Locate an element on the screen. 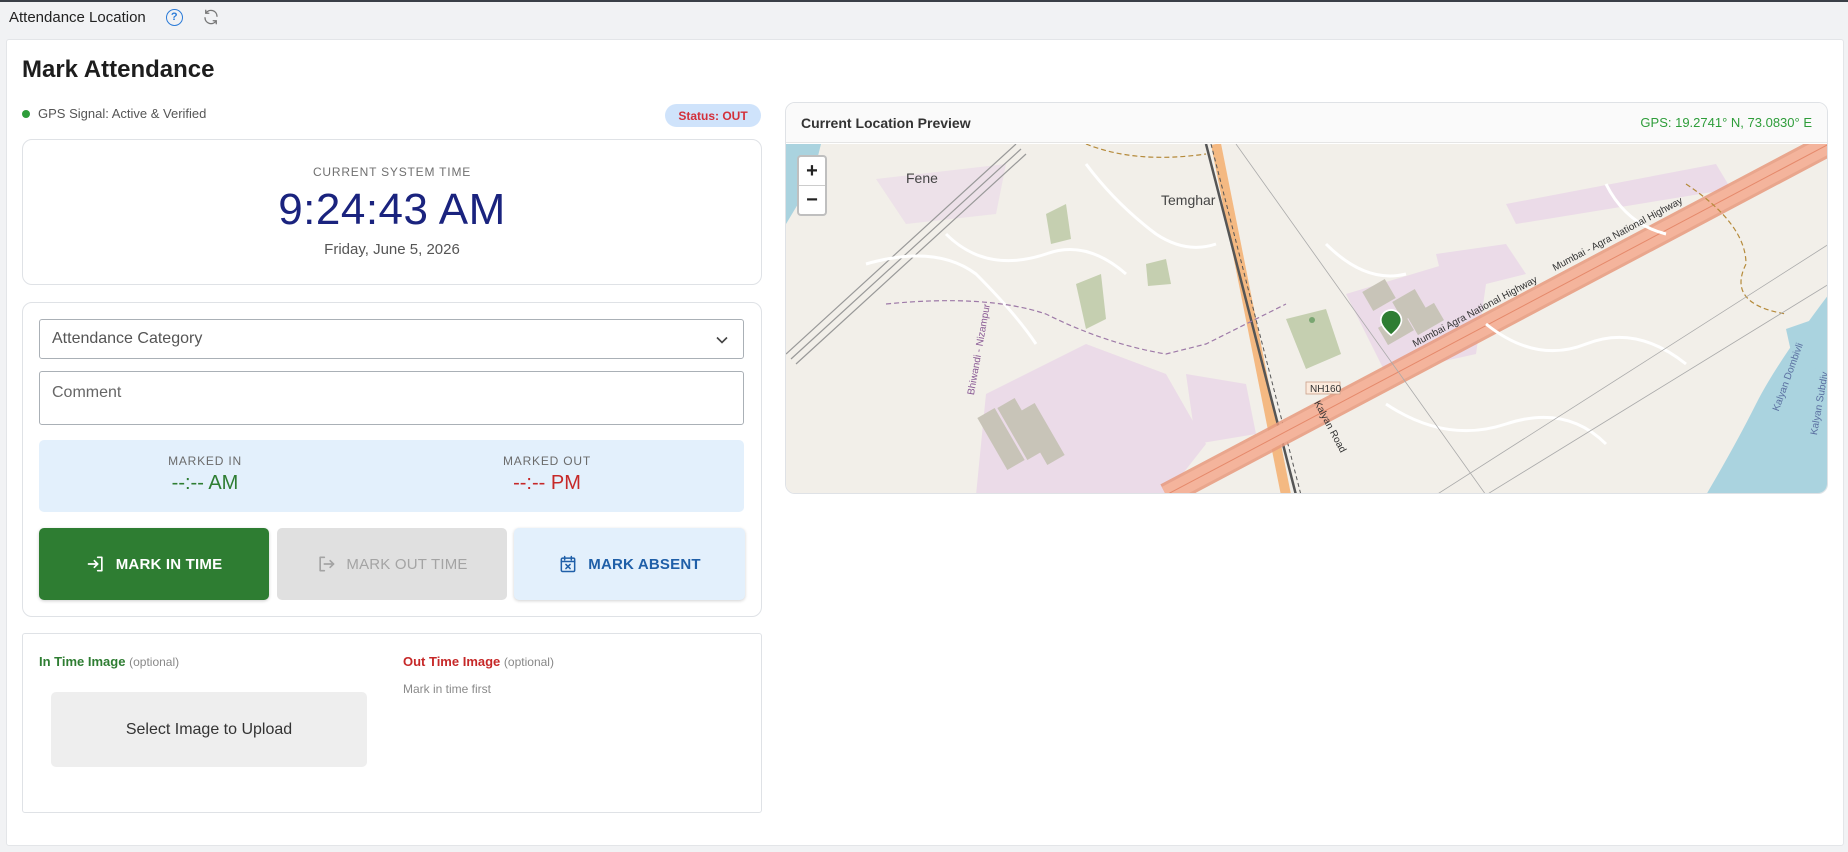 This screenshot has height=852, width=1848. map-gps-readout: GPS: 19.2741° N, 73.0830° E is located at coordinates (1726, 122).